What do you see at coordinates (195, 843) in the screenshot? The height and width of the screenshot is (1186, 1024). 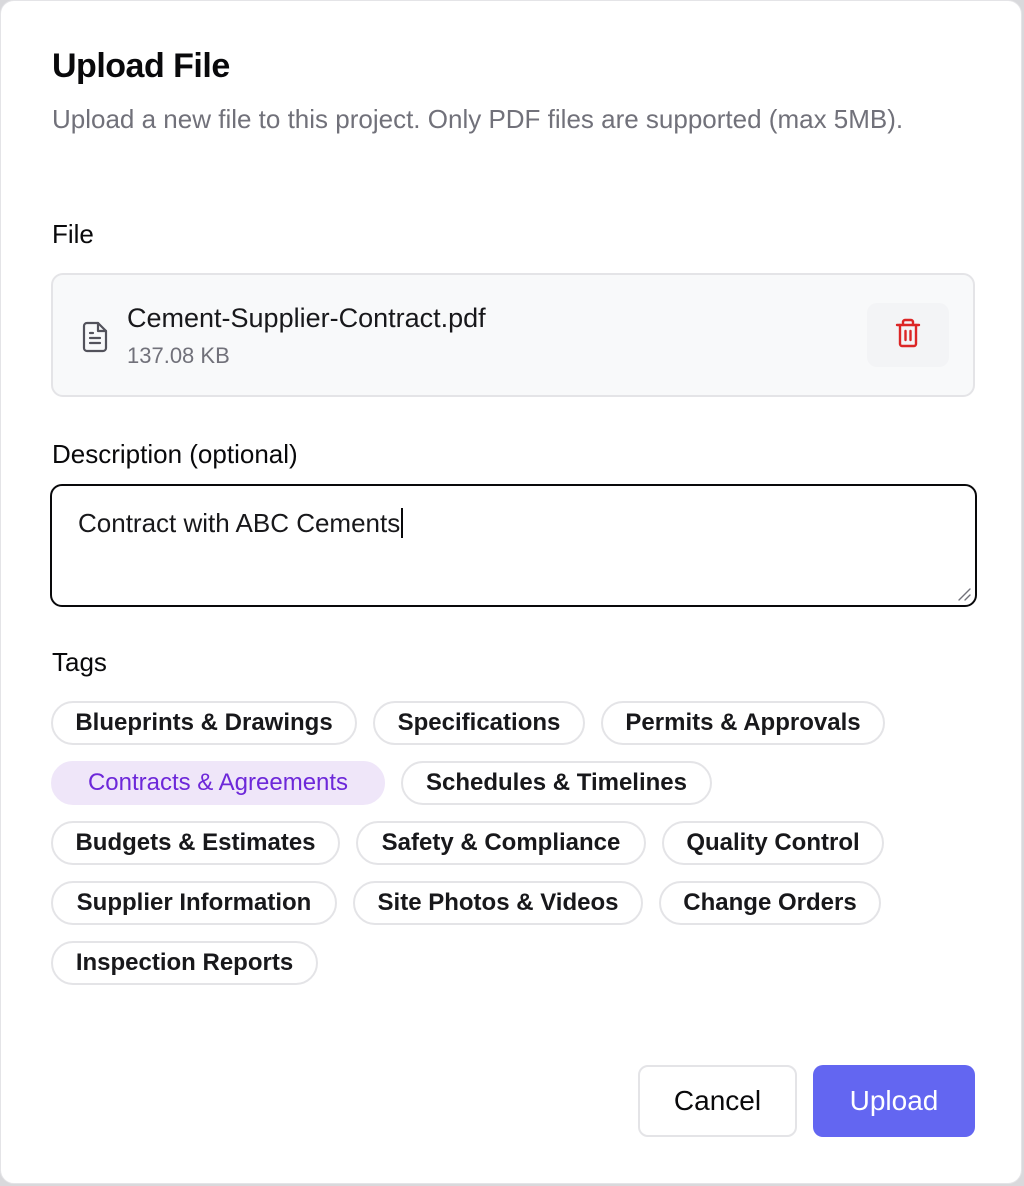 I see `tag-budgets-estimates: Budgets & Estimates` at bounding box center [195, 843].